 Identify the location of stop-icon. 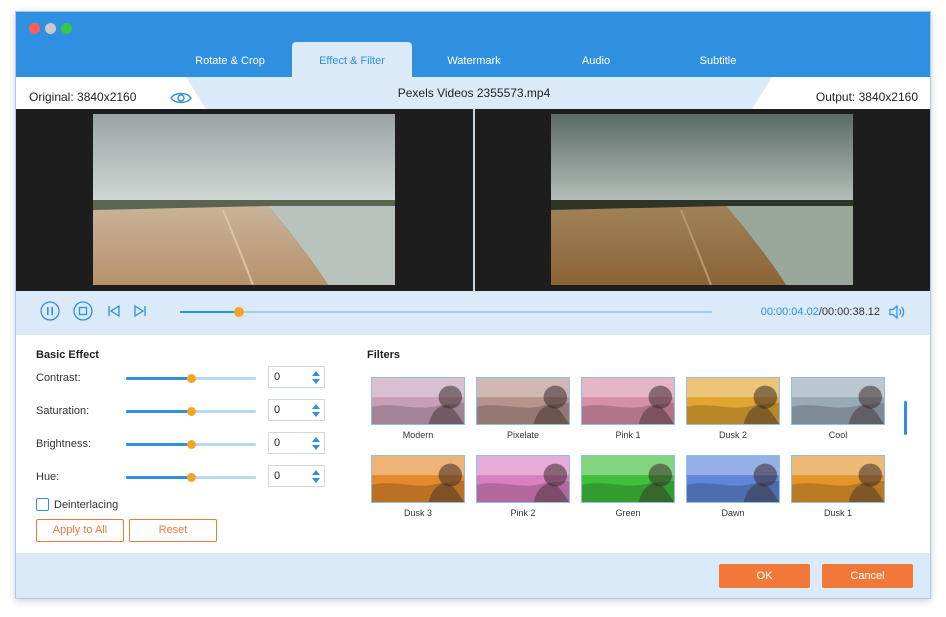
(83, 311).